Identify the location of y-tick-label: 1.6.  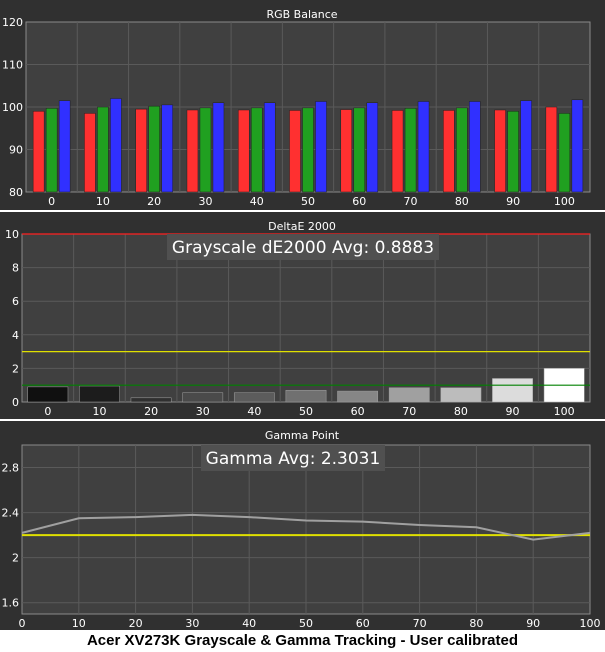
(11, 603).